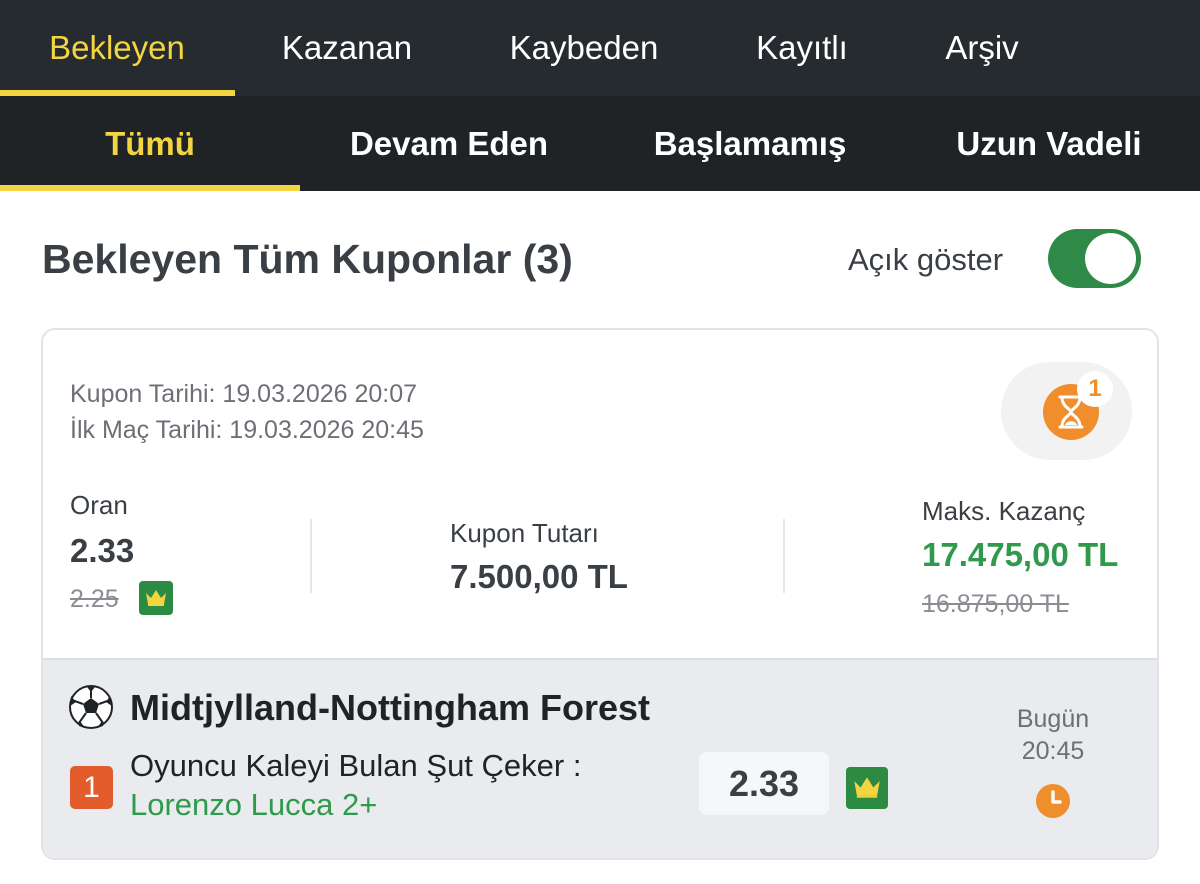  What do you see at coordinates (102, 550) in the screenshot?
I see `odds-value: 2.33` at bounding box center [102, 550].